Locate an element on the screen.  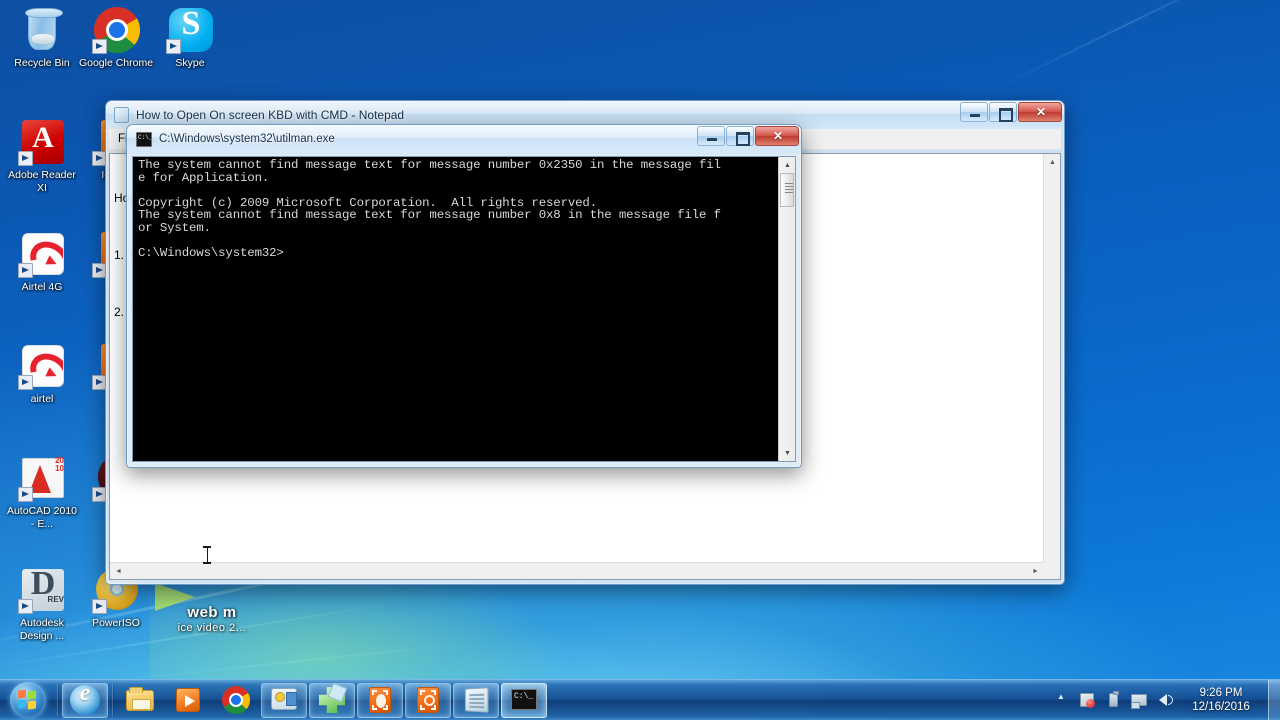
folder-icon is located at coordinates (140, 700).